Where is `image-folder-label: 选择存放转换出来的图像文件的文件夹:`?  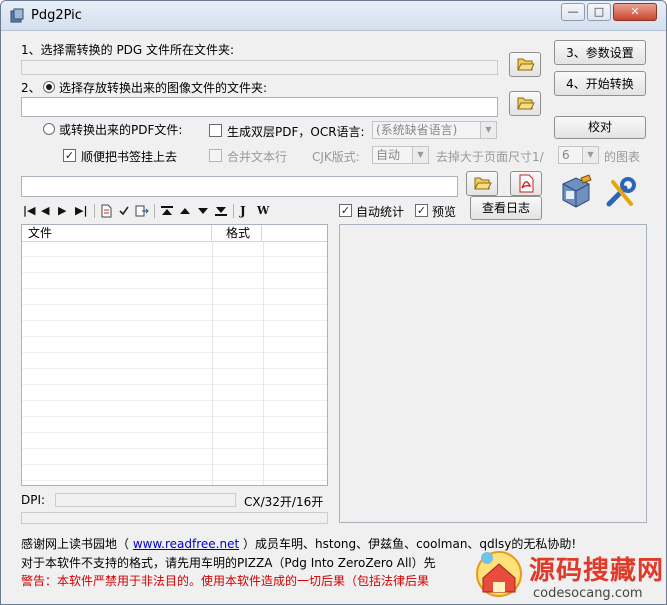
image-folder-label: 选择存放转换出来的图像文件的文件夹: is located at coordinates (163, 88).